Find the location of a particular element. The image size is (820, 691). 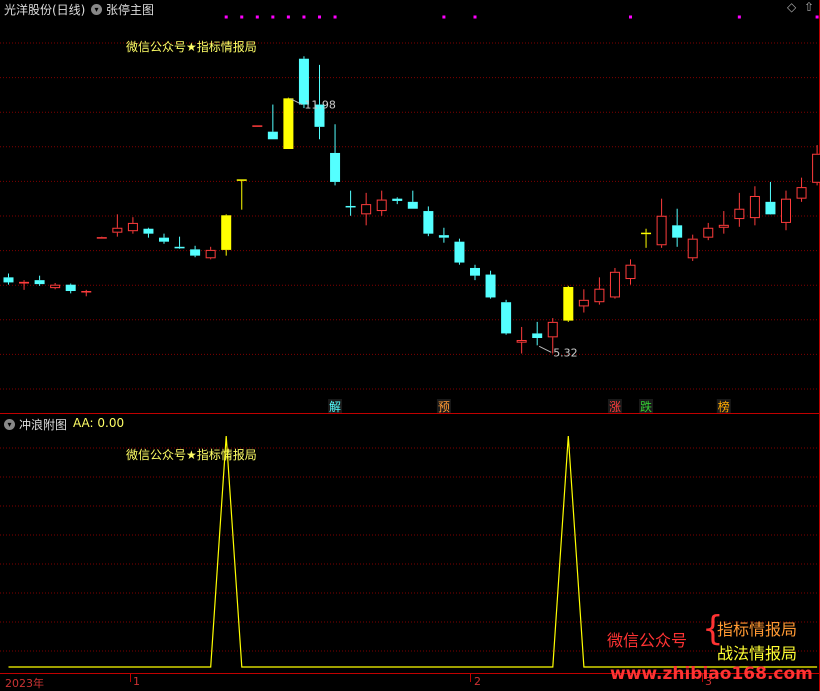

main-watermark: 微信公众号★指标情报局 is located at coordinates (191, 47).